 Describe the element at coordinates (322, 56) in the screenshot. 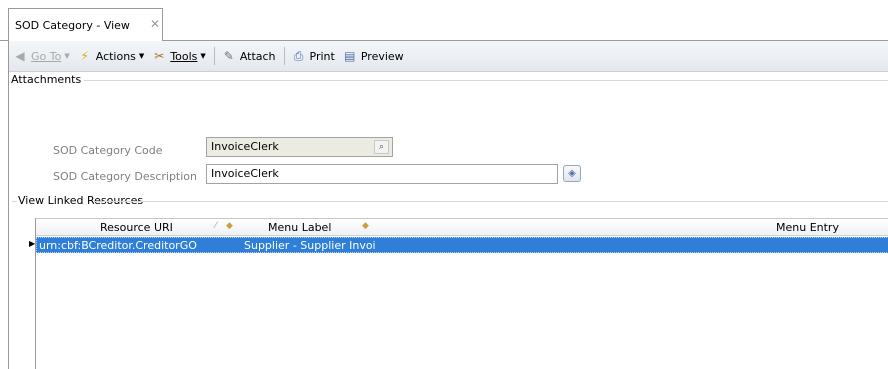

I see `print-label: Print` at that location.